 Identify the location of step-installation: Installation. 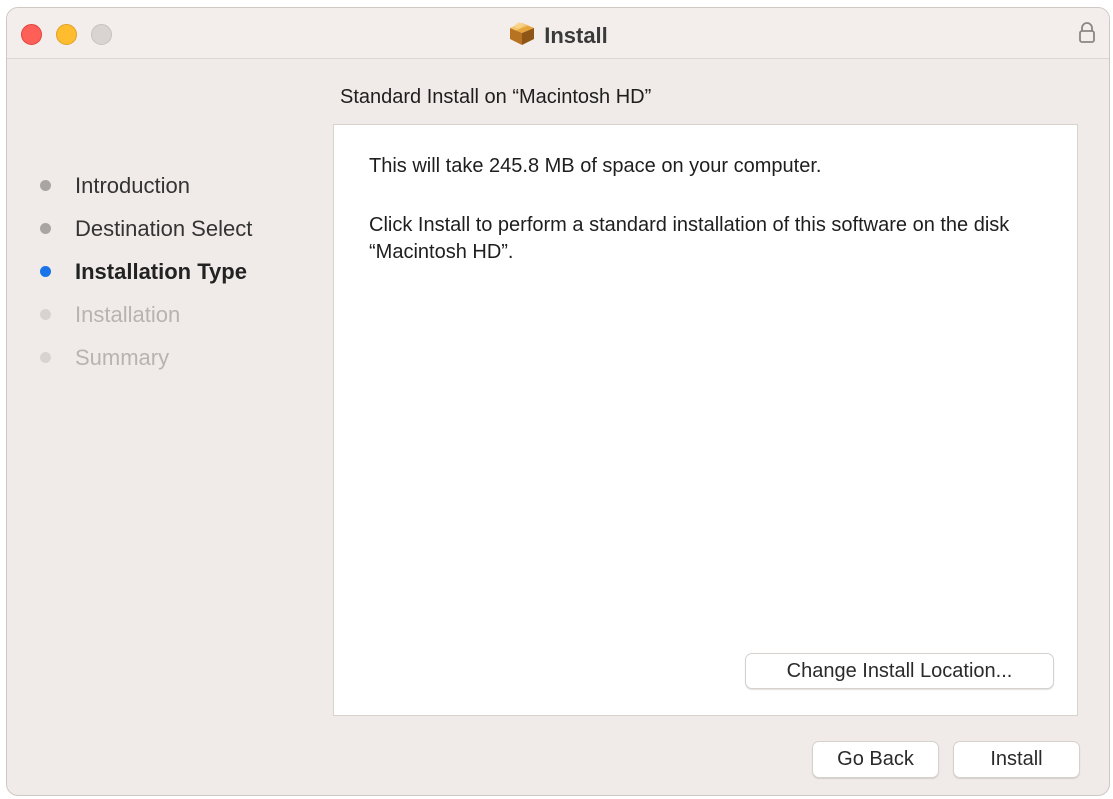
(146, 314).